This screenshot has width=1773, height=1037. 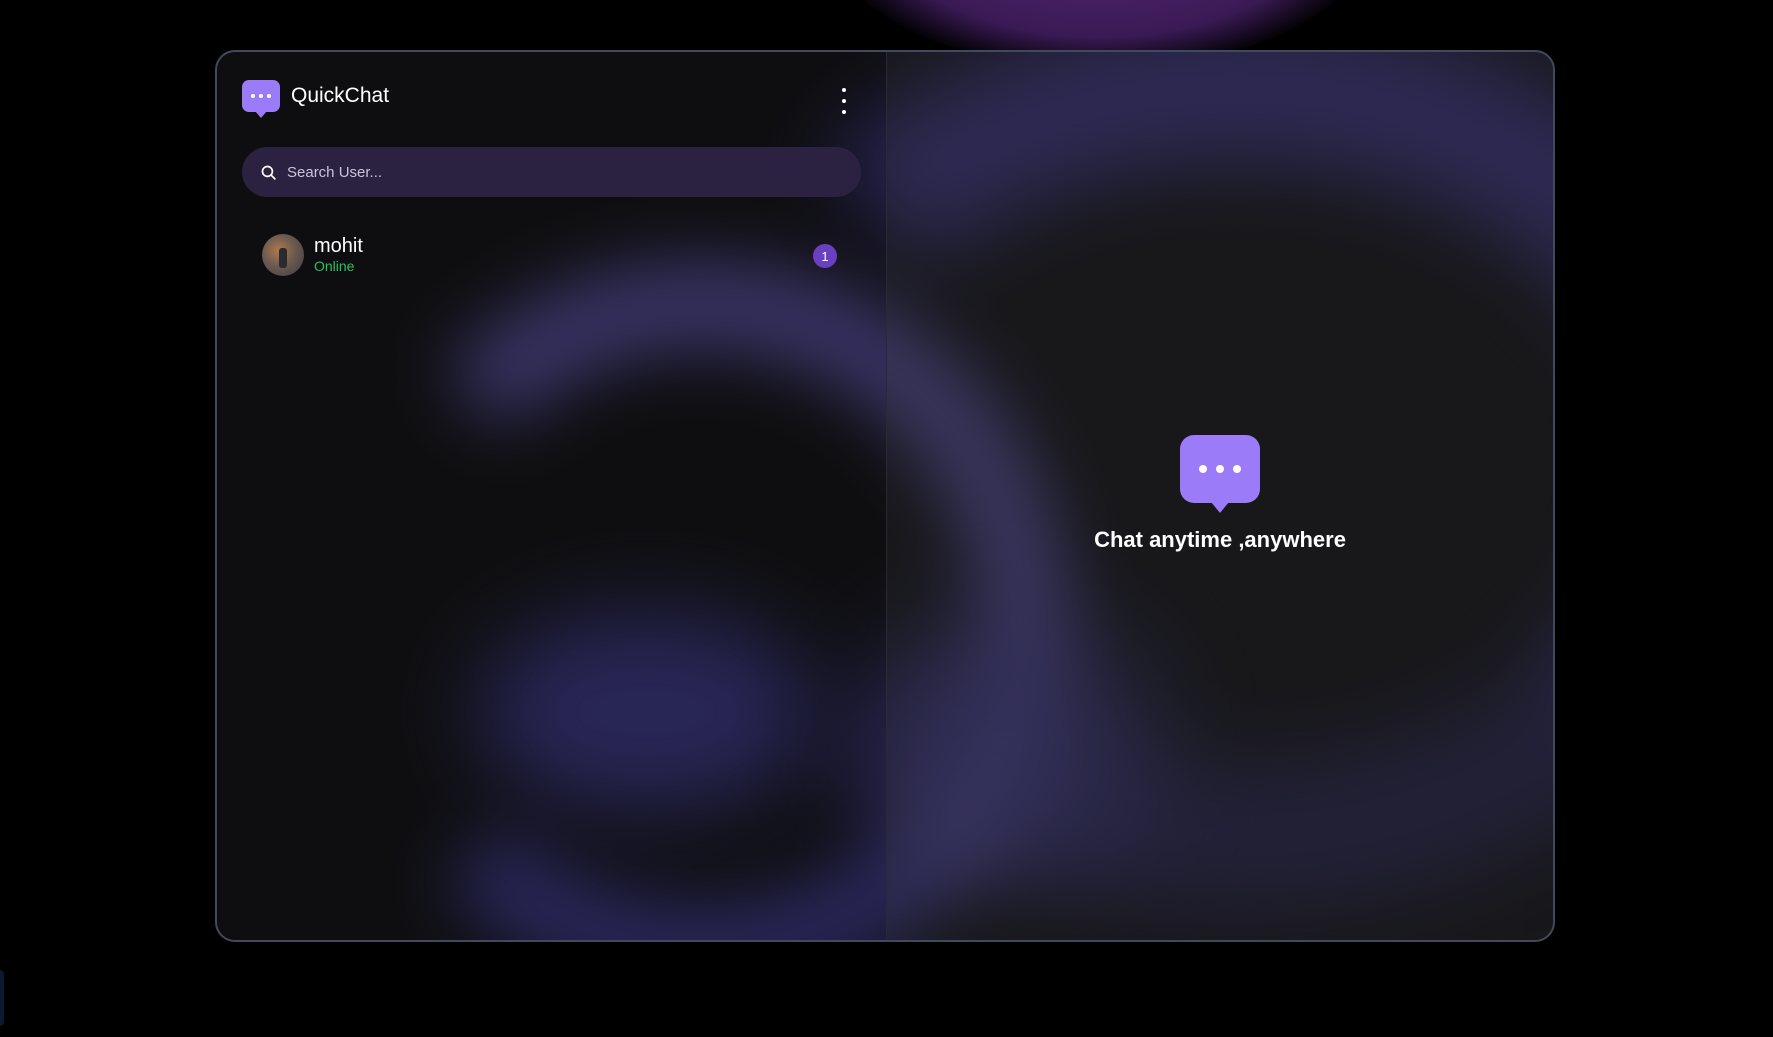 I want to click on app-title: QuickChat, so click(x=340, y=95).